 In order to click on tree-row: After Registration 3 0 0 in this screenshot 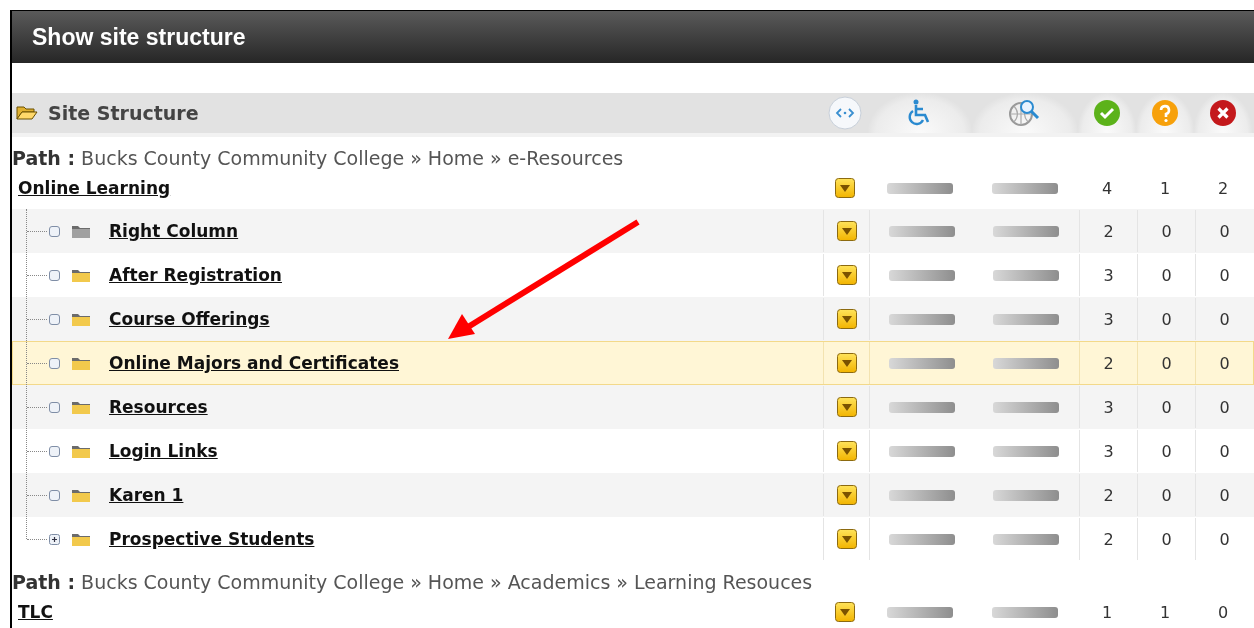, I will do `click(633, 275)`.